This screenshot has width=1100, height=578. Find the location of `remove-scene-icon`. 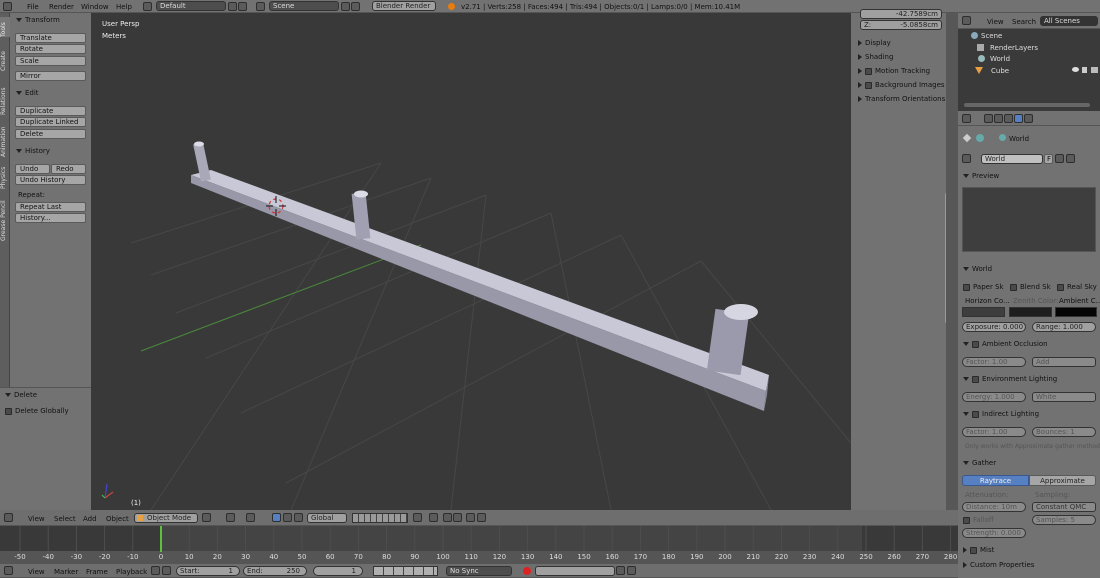

remove-scene-icon is located at coordinates (355, 6).